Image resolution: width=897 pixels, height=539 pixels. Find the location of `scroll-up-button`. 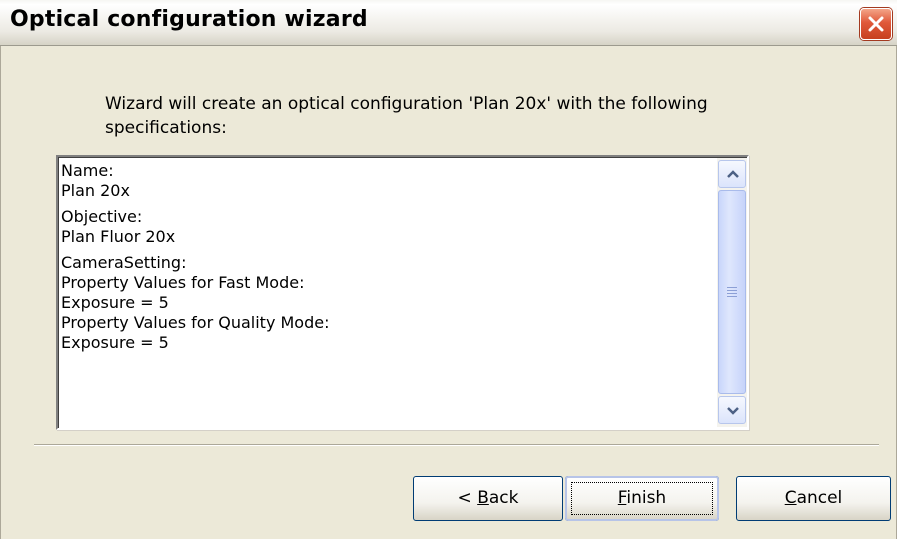

scroll-up-button is located at coordinates (732, 174).